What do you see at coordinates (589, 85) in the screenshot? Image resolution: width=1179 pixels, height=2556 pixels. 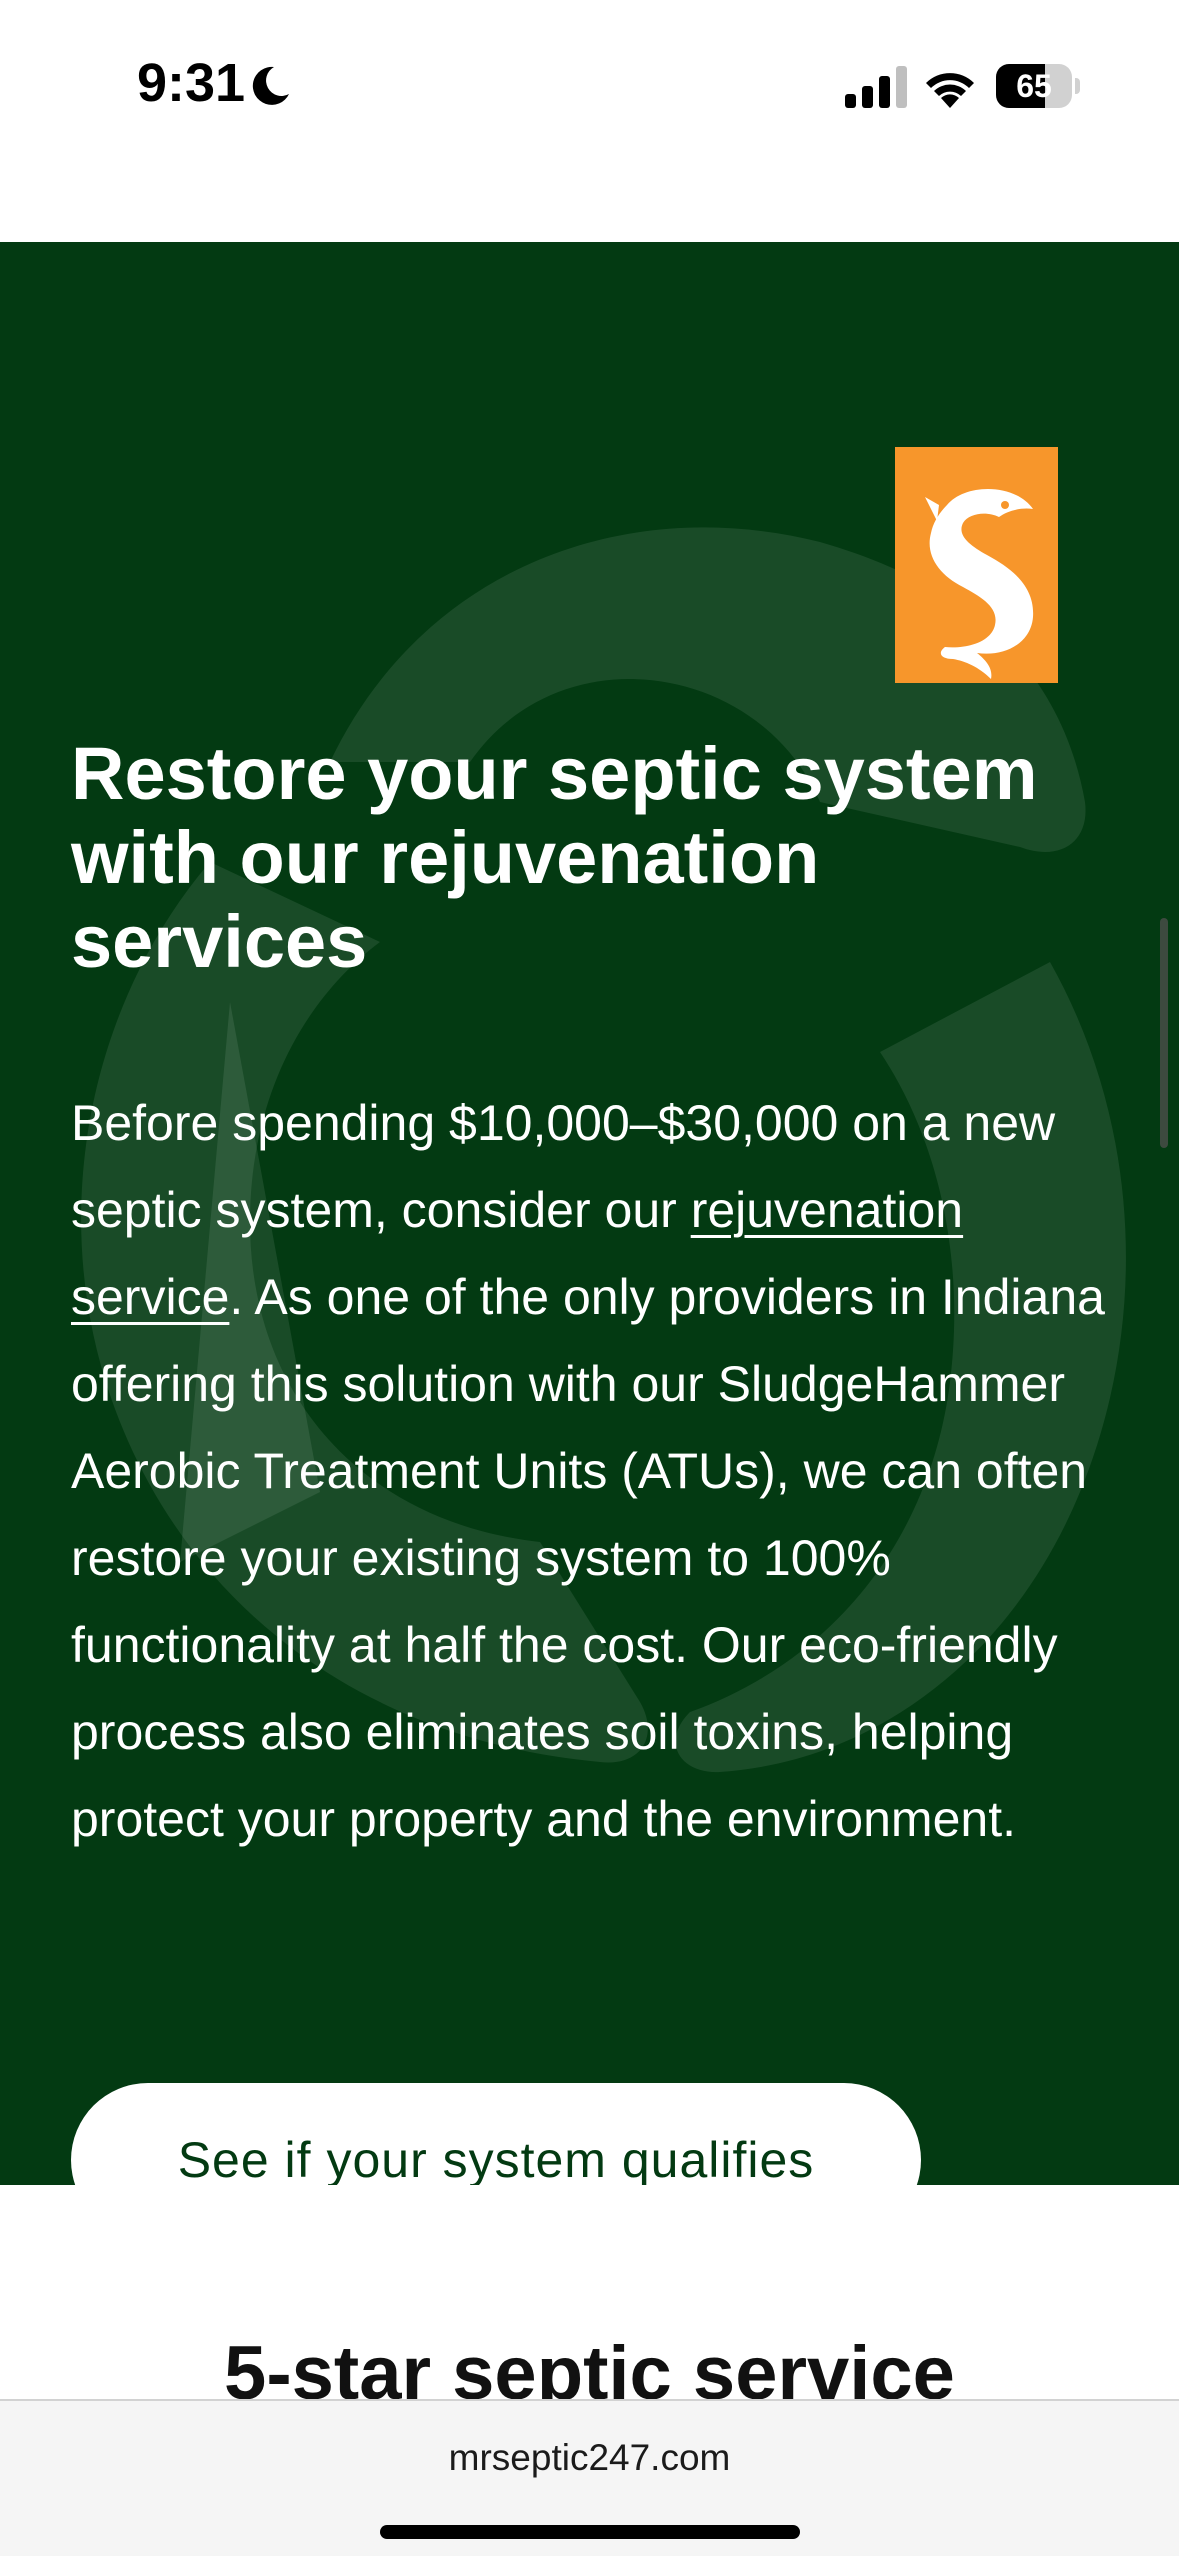 I see `status-bar: 9:31 65` at bounding box center [589, 85].